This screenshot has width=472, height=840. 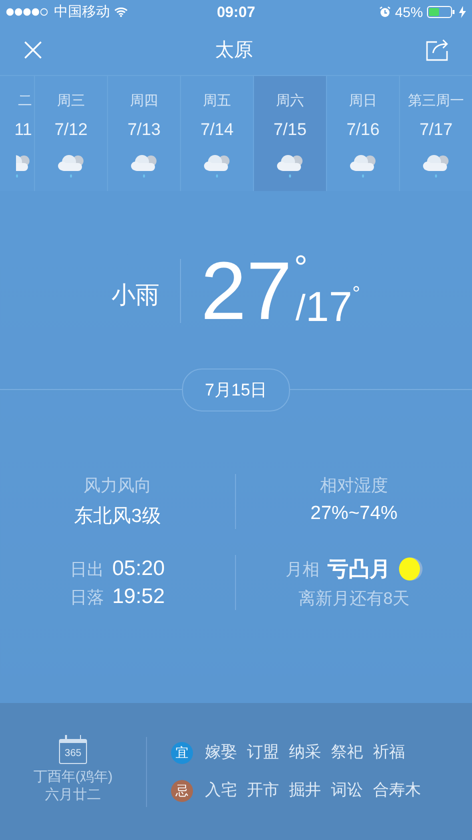 I want to click on day-label: 周三, so click(x=71, y=101).